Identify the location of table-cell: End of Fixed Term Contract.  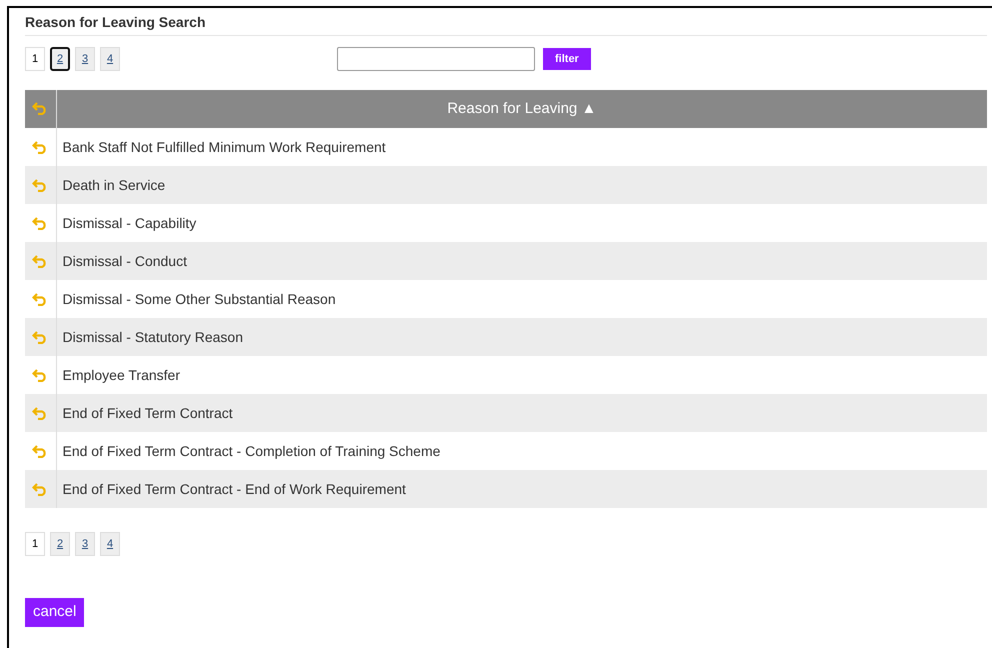
(521, 413).